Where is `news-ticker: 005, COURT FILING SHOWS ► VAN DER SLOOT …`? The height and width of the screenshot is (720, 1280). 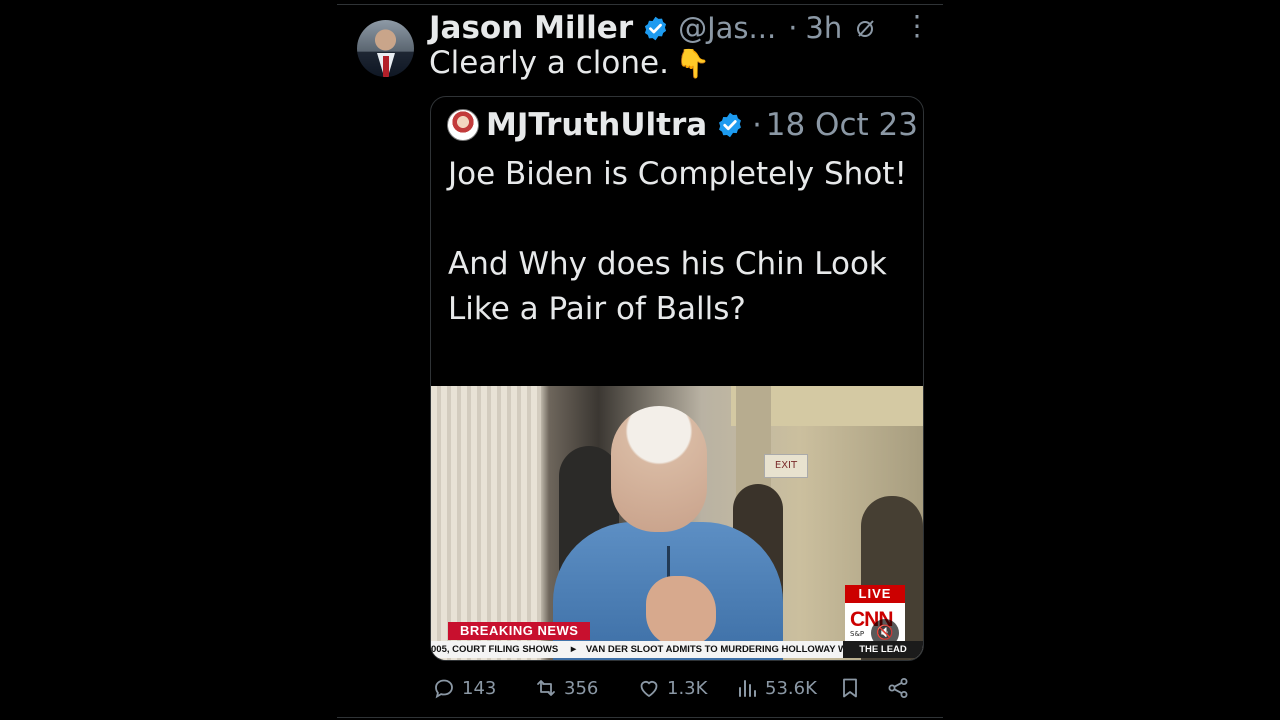 news-ticker: 005, COURT FILING SHOWS ► VAN DER SLOOT … is located at coordinates (677, 649).